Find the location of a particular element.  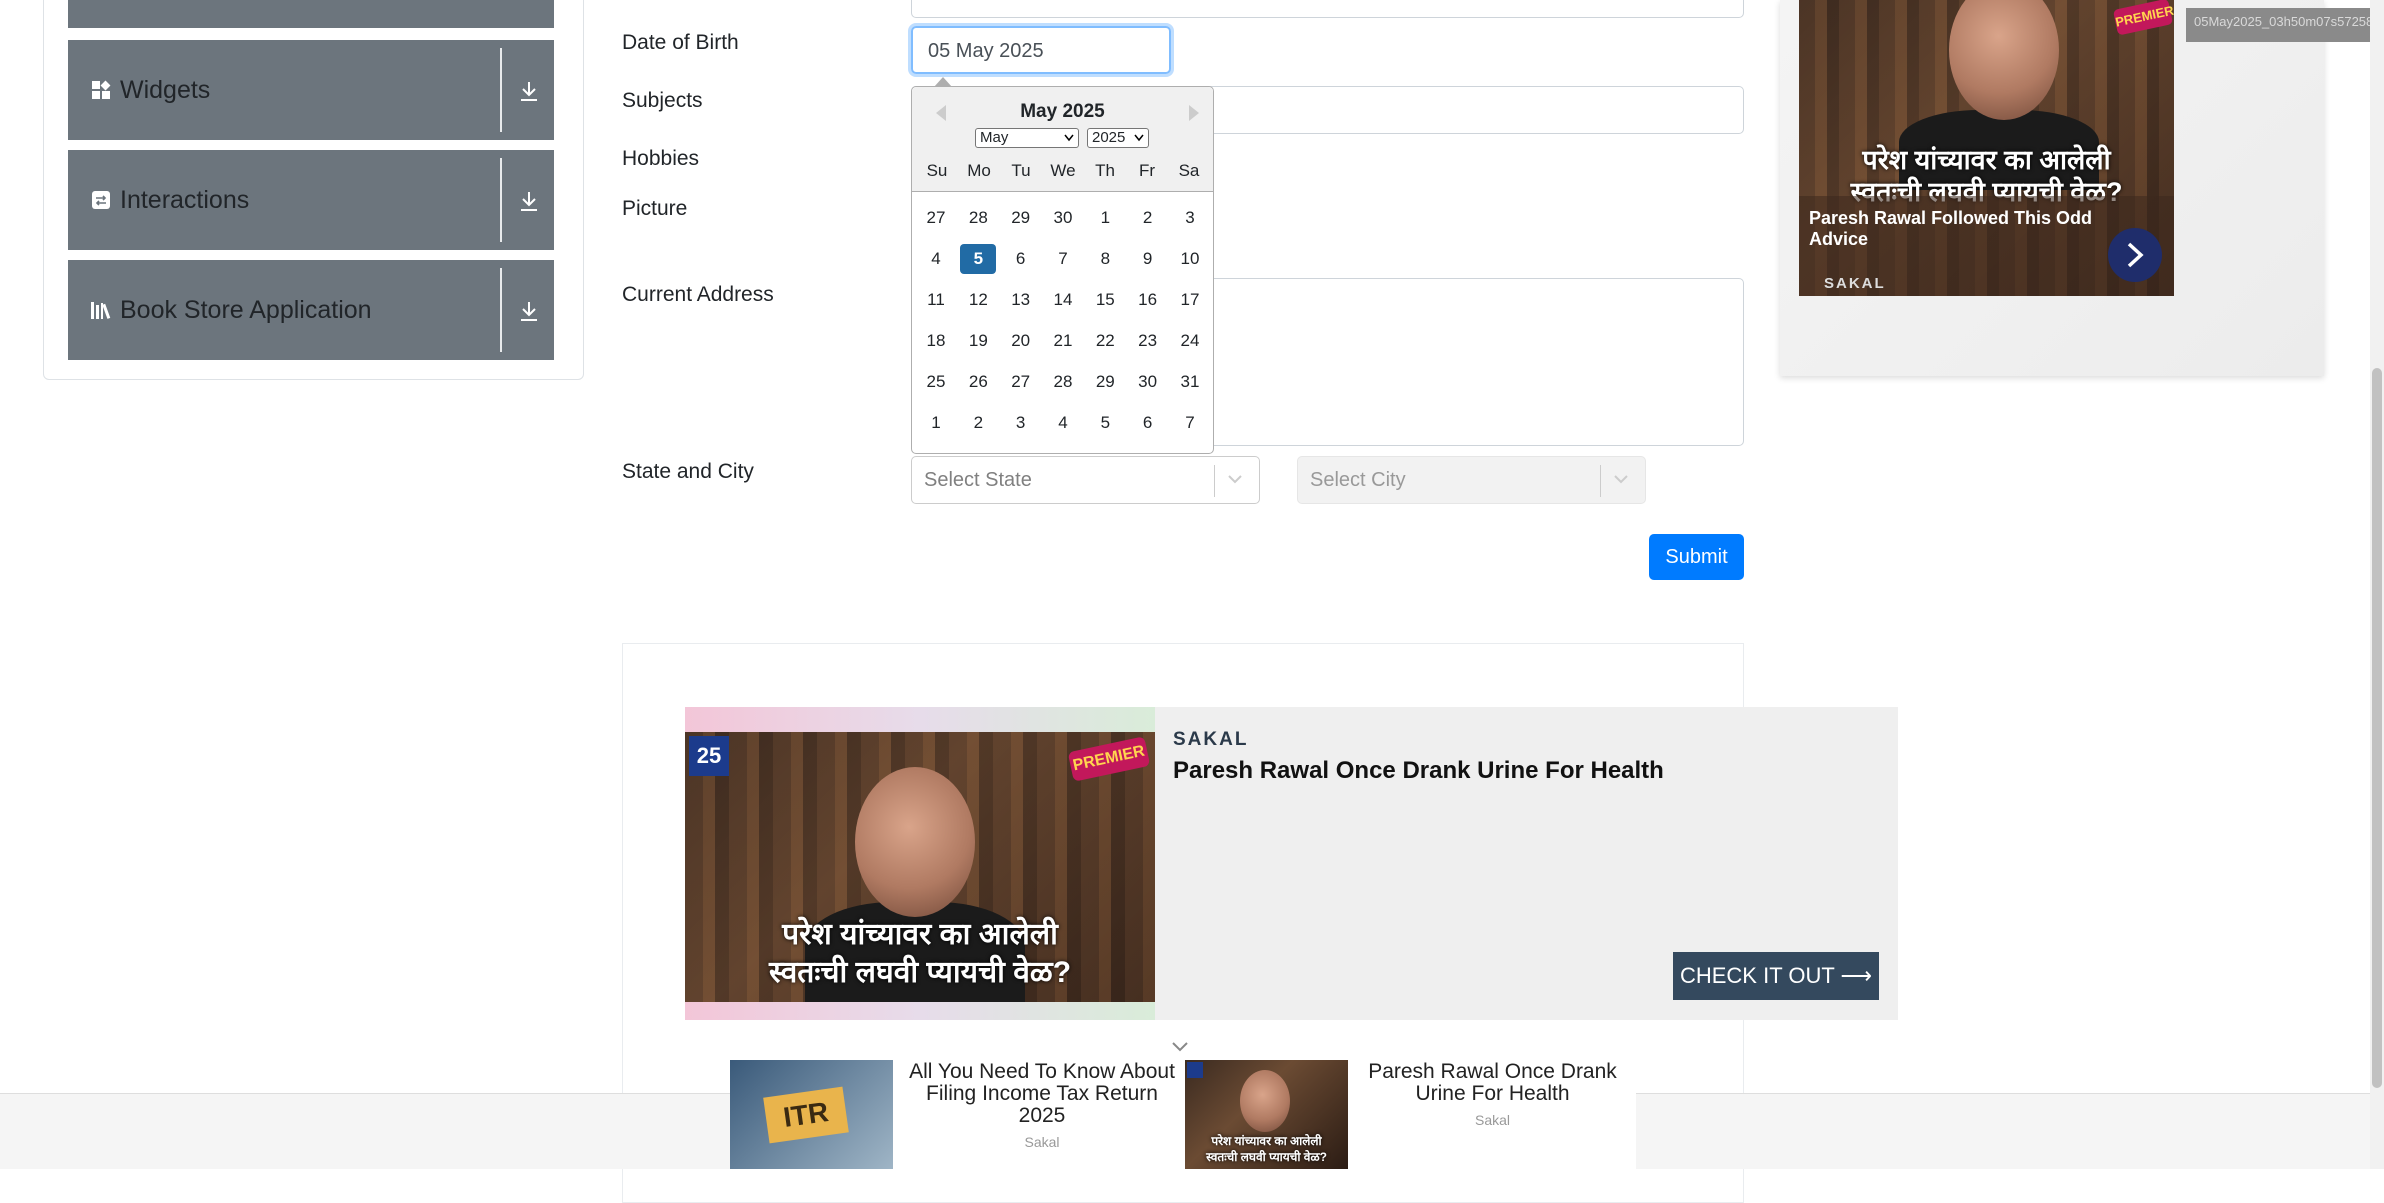

sidebar-item-widgets: Widgets is located at coordinates (311, 90).